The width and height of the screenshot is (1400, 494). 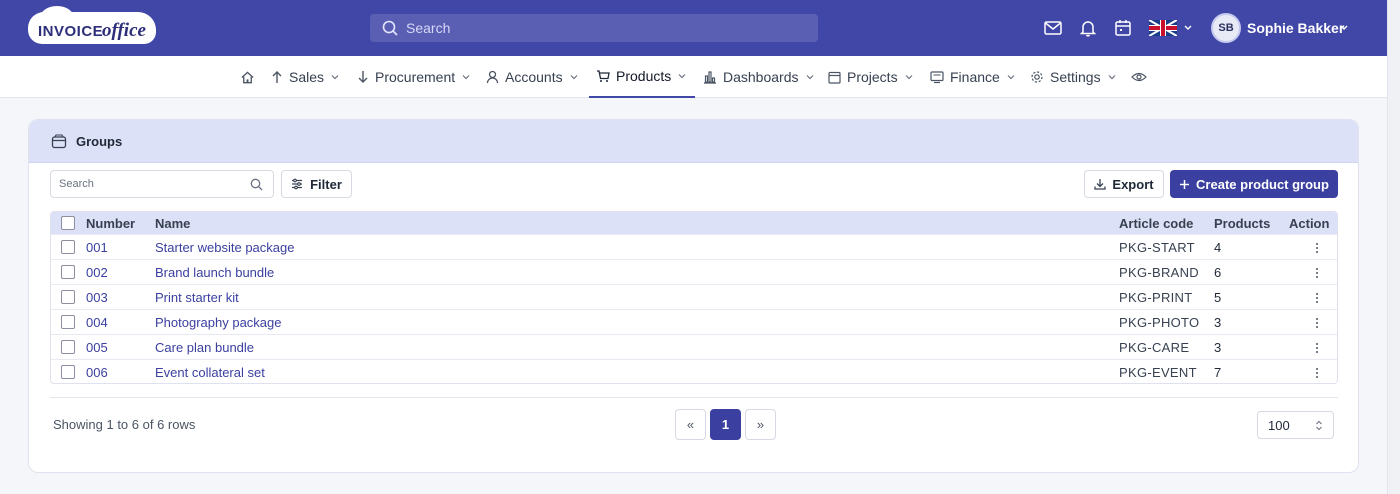 I want to click on nav-home, so click(x=247, y=77).